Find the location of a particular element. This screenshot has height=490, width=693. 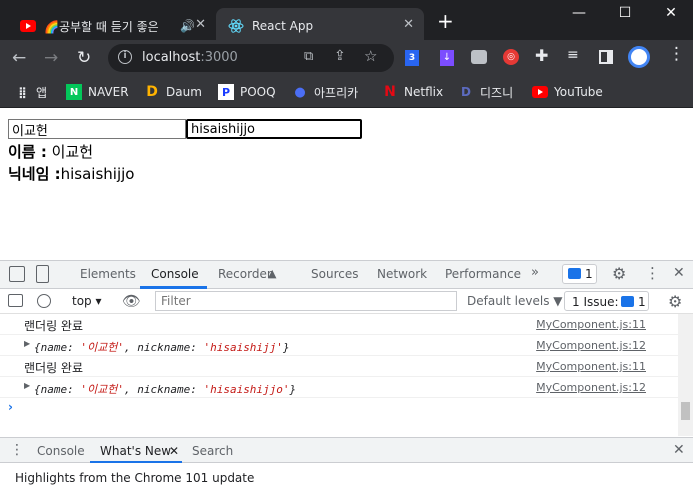

more-tabs-icon: » is located at coordinates (535, 272).